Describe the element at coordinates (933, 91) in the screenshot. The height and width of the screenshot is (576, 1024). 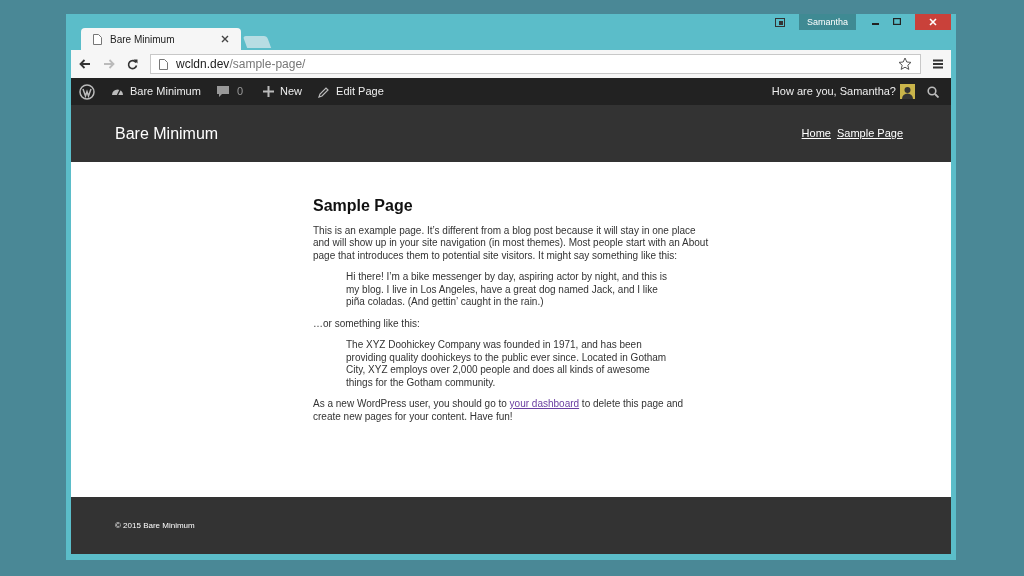
I see `search-icon` at that location.